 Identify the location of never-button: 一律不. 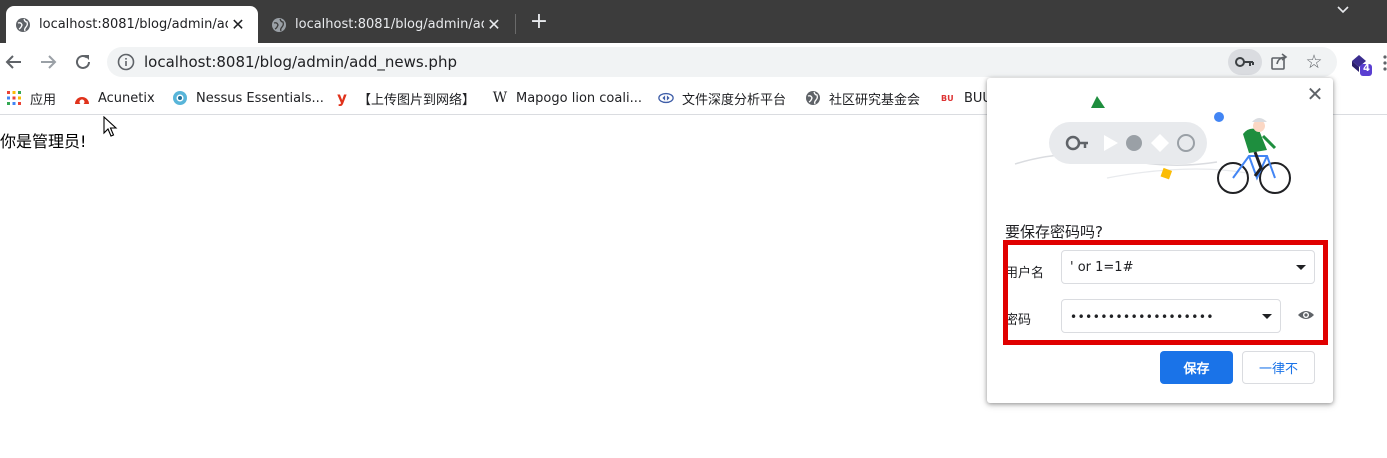
(1278, 367).